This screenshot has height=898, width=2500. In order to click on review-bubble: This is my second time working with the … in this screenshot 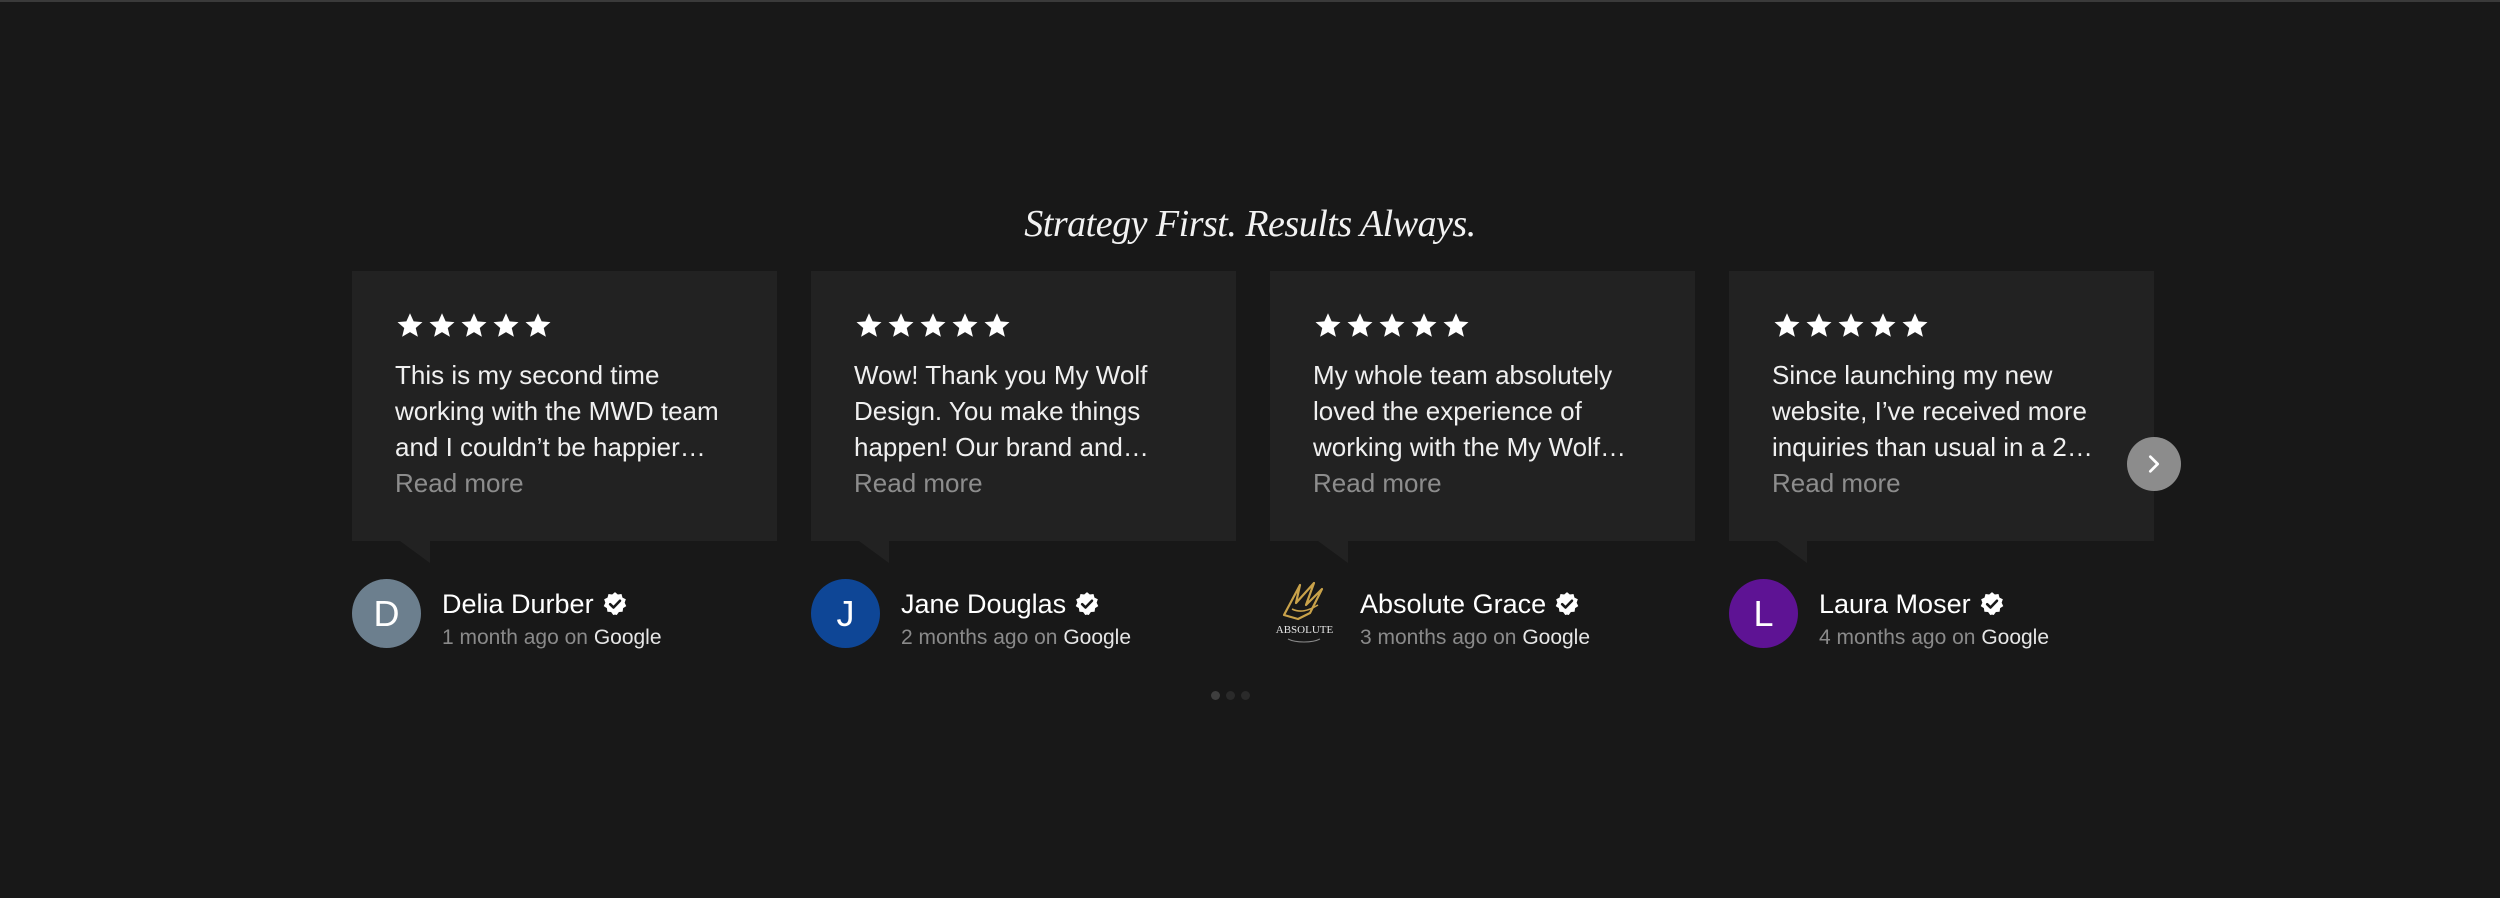, I will do `click(564, 417)`.